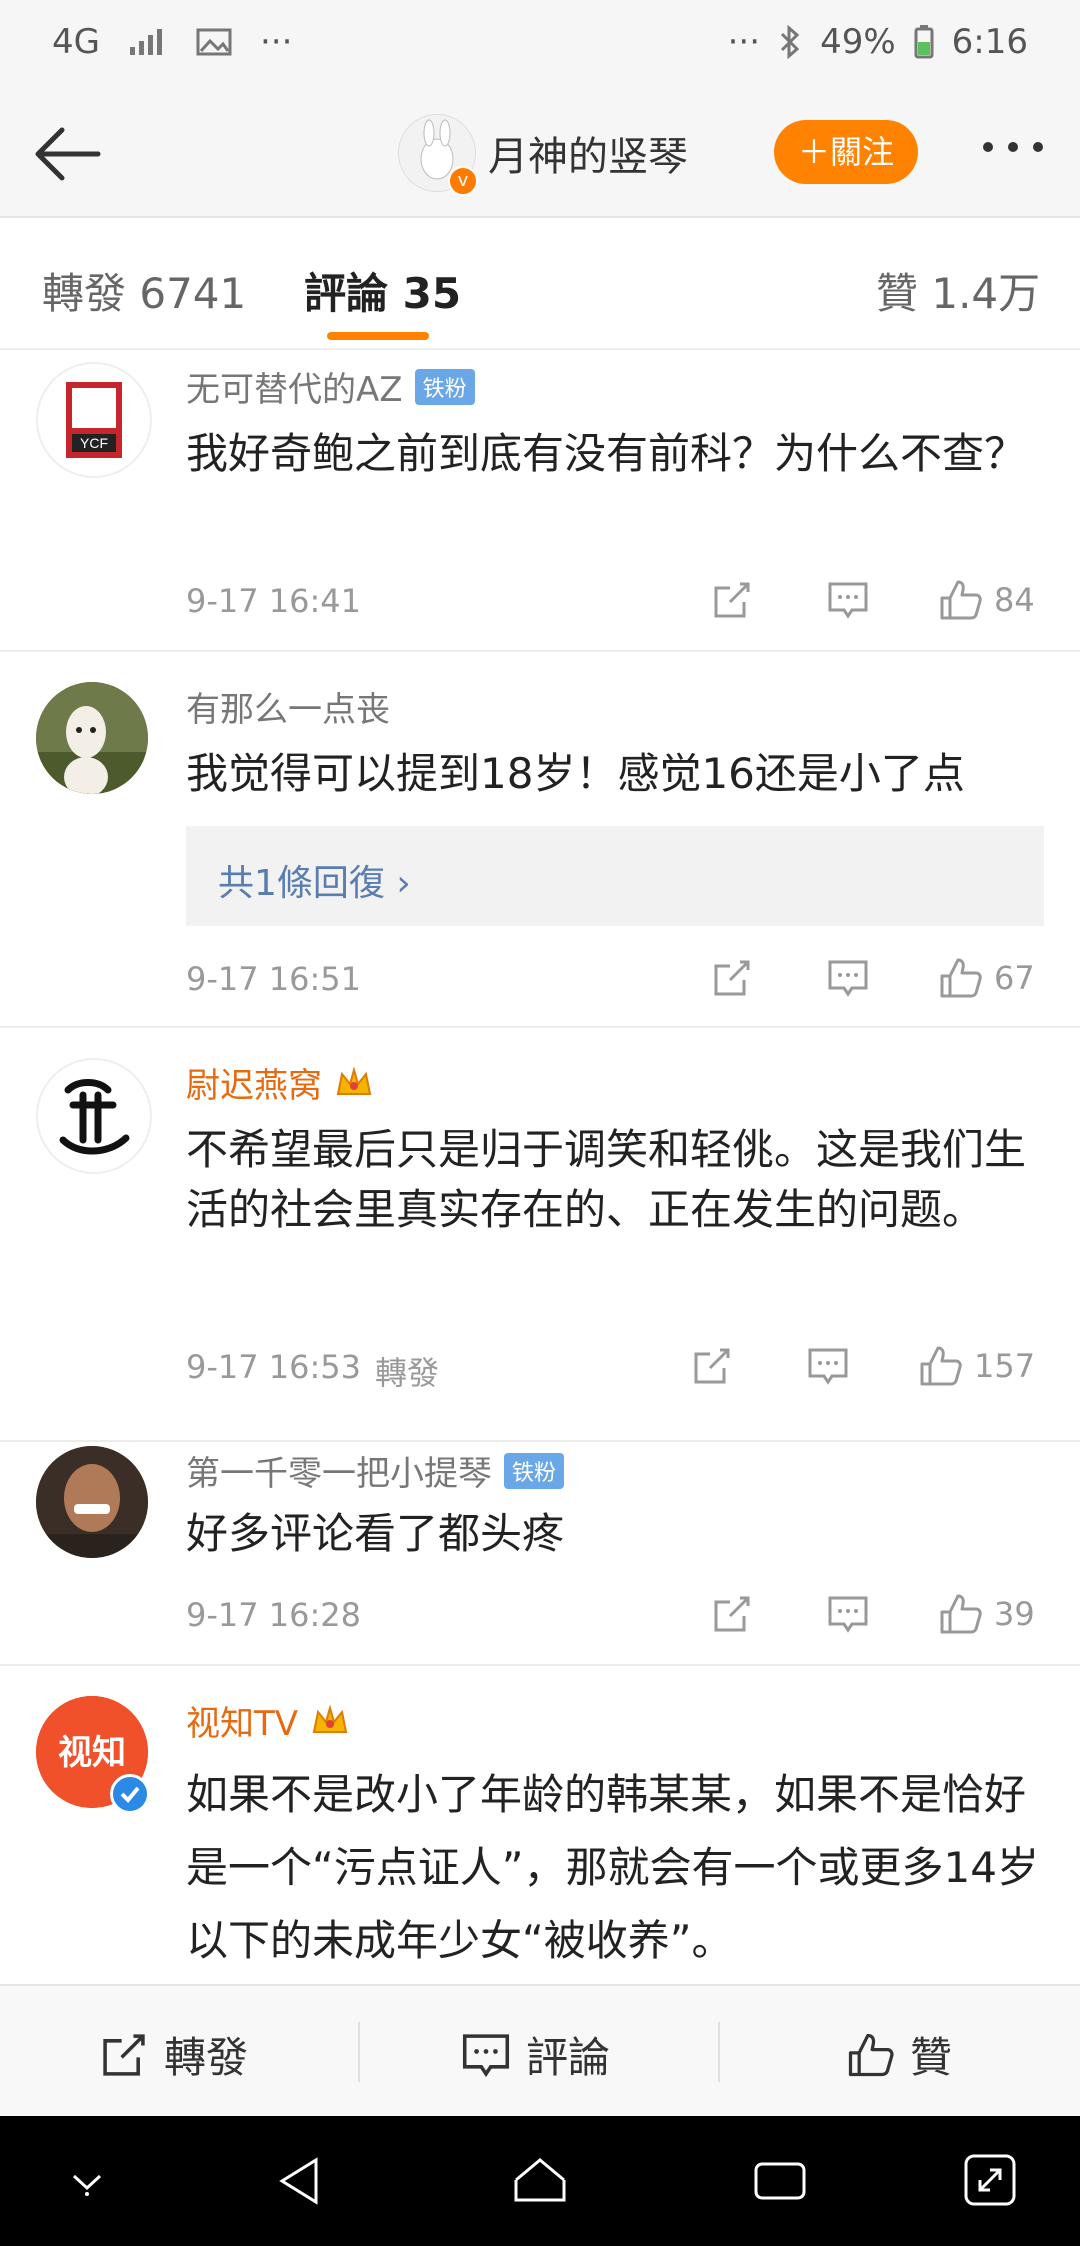 The height and width of the screenshot is (2246, 1080). What do you see at coordinates (276, 42) in the screenshot?
I see `more-notifications: ···` at bounding box center [276, 42].